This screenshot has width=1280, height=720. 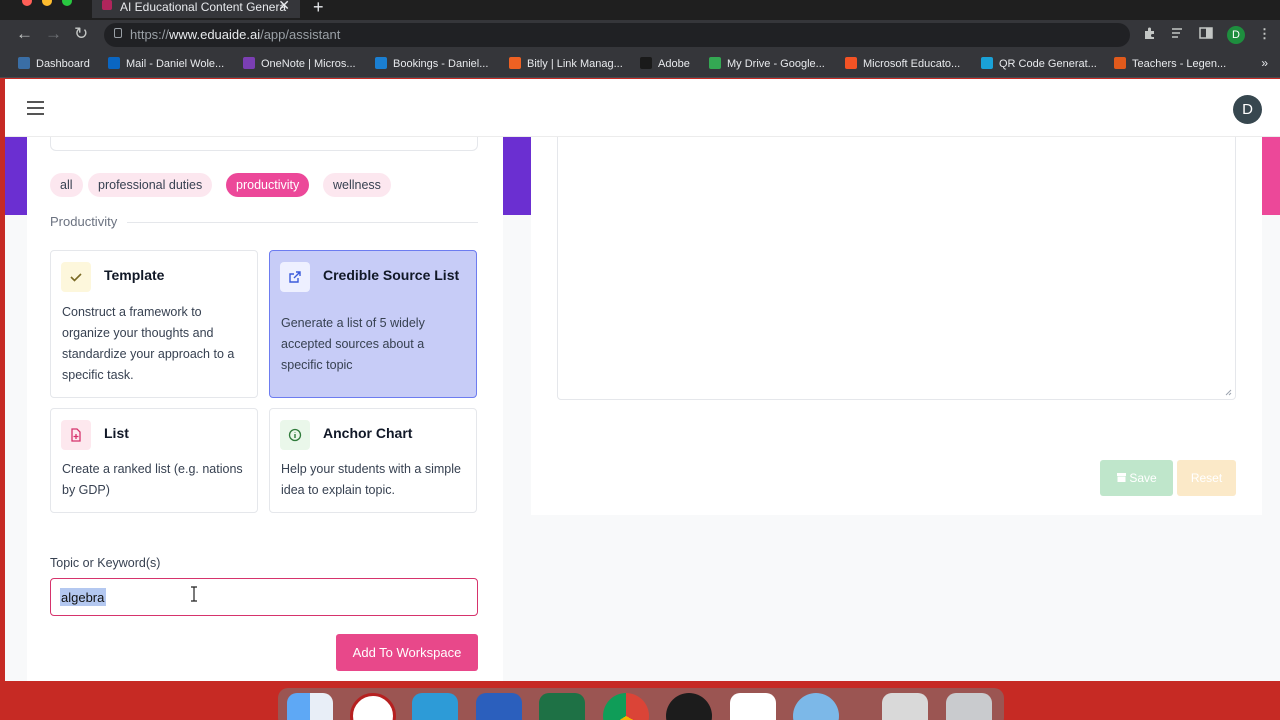 What do you see at coordinates (150, 185) in the screenshot?
I see `filter-chip-professional-duties: professional duties` at bounding box center [150, 185].